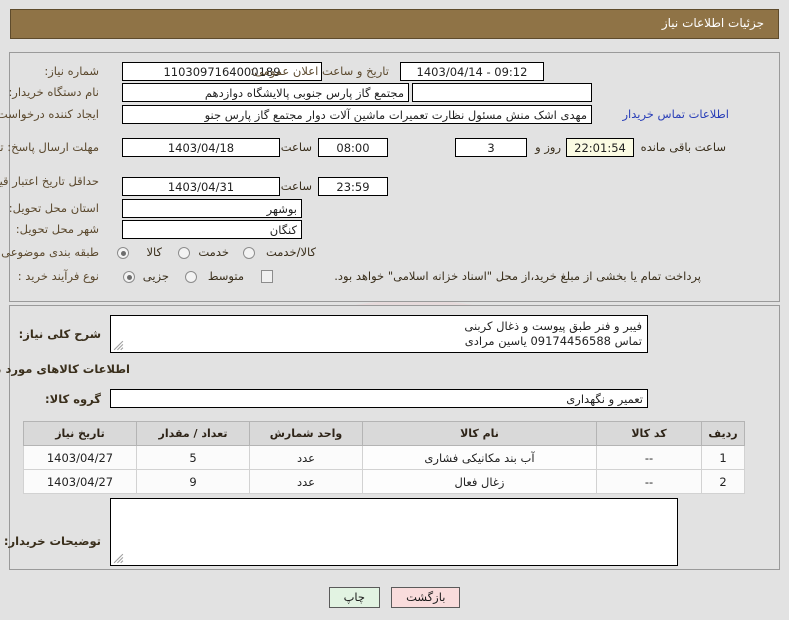 The width and height of the screenshot is (789, 620). I want to click on price-validity-hour-label: ساعت, so click(296, 186).